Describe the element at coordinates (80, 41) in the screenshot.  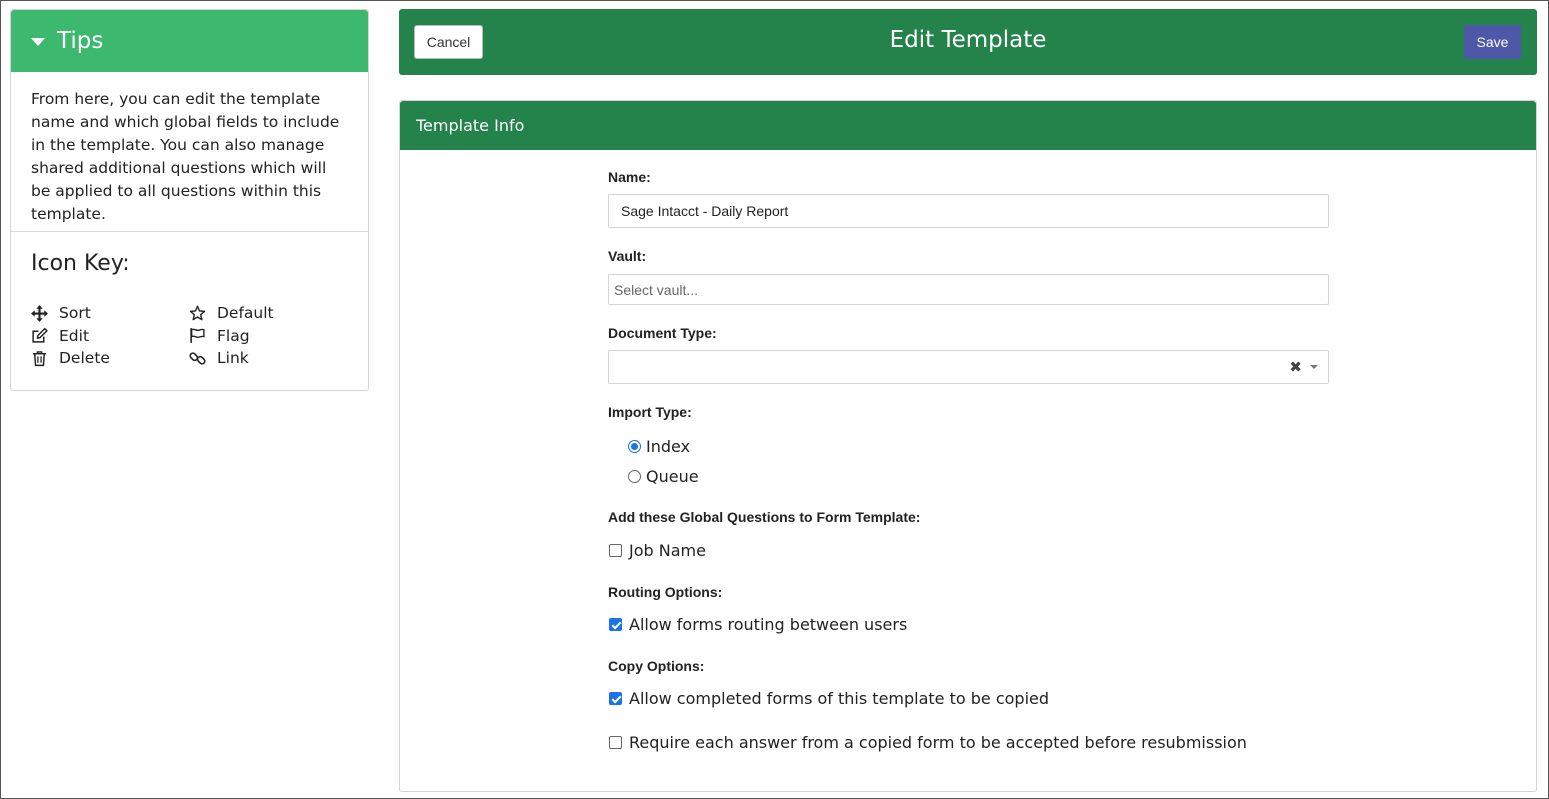
I see `tips-title: Tips` at that location.